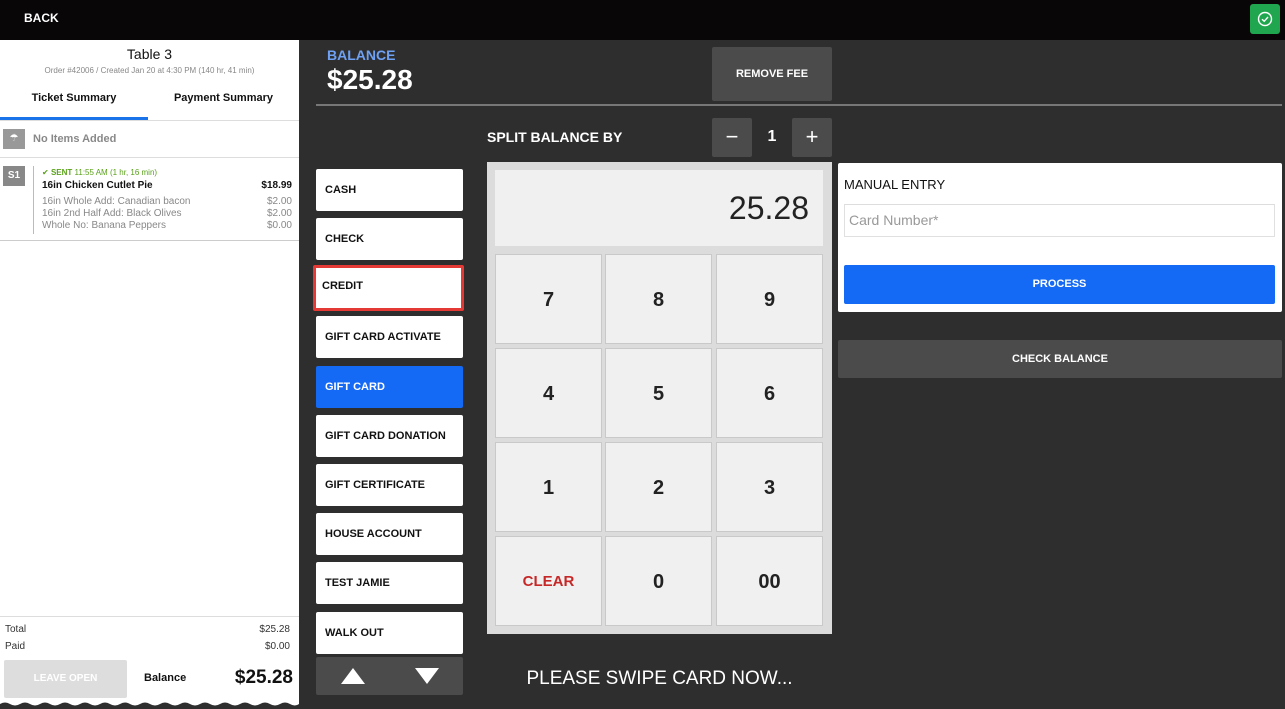 The width and height of the screenshot is (1285, 709). I want to click on sent-status: ✔ SENT 11:55 AM (1 hr, 16 min), so click(99, 172).